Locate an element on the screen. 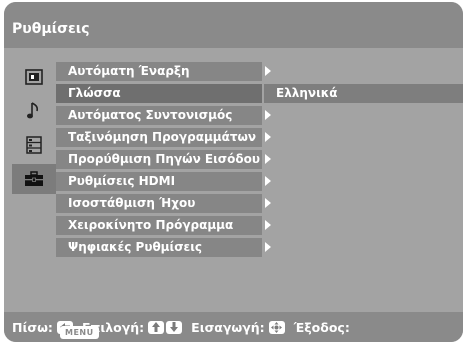 Image resolution: width=467 pixels, height=344 pixels. menu-item-label: Ταξινόμηση Προγραμμάτων is located at coordinates (159, 137).